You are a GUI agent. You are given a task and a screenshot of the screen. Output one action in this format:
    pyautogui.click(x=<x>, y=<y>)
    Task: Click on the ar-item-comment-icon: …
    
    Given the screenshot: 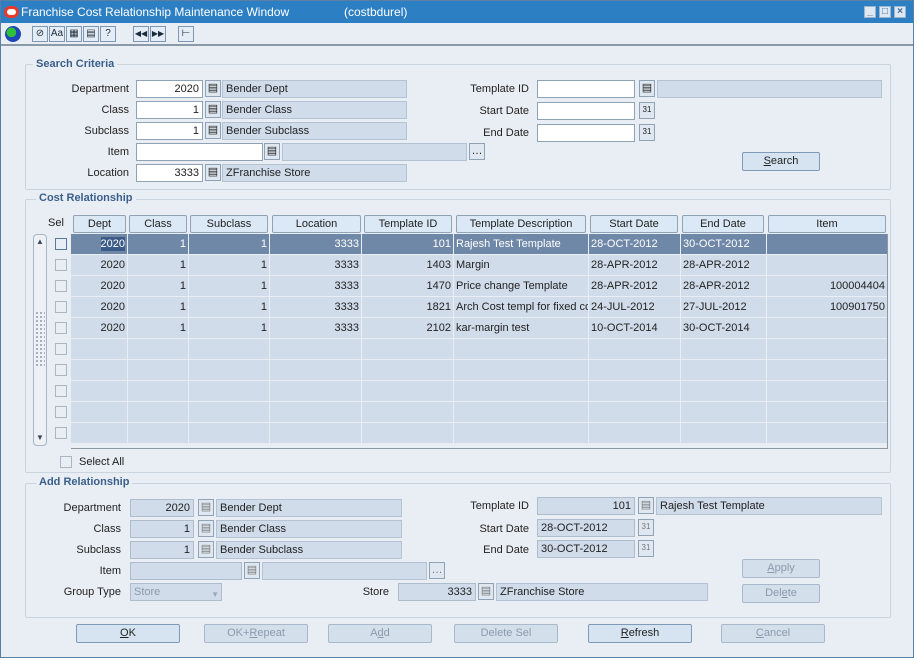 What is the action you would take?
    pyautogui.click(x=437, y=570)
    